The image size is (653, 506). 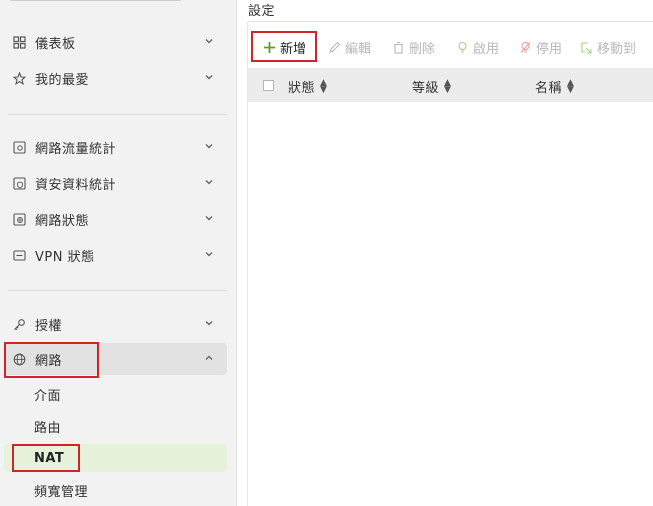 I want to click on enable-label: 啟用, so click(x=486, y=49).